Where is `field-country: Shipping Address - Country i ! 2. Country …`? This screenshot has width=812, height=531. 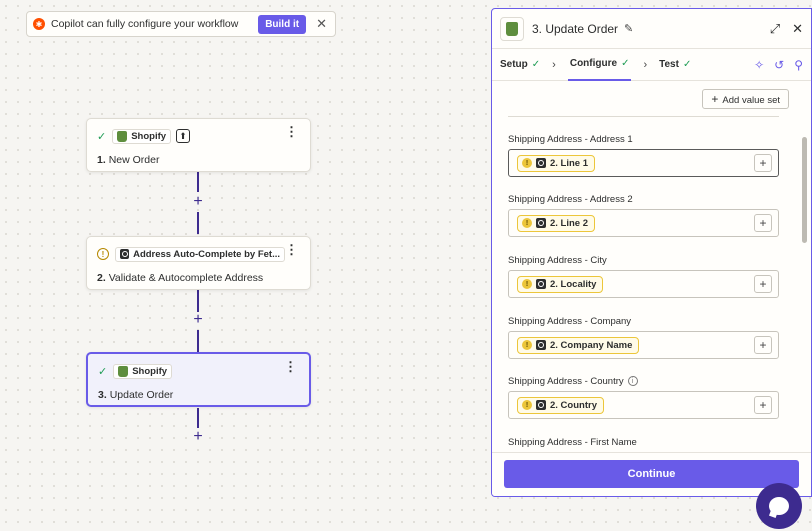
field-country: Shipping Address - Country i ! 2. Country … is located at coordinates (643, 396).